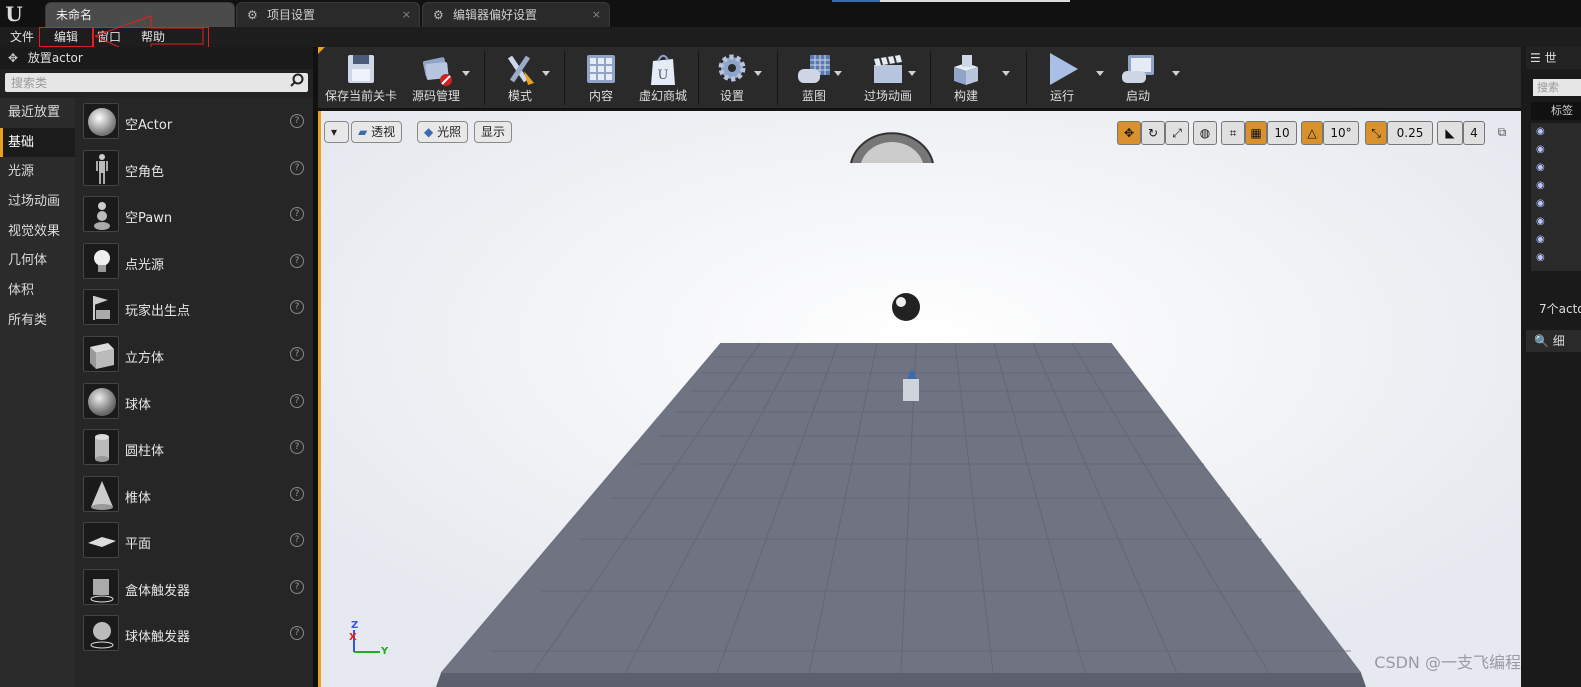 Image resolution: width=1581 pixels, height=687 pixels. Describe the element at coordinates (145, 358) in the screenshot. I see `item-label: 立方体` at that location.